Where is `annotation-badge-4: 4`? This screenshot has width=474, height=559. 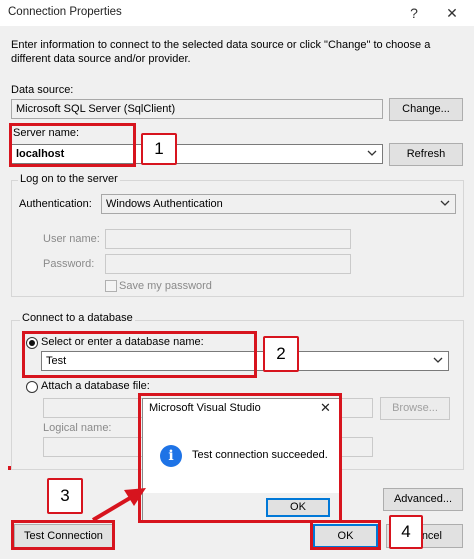 annotation-badge-4: 4 is located at coordinates (406, 532).